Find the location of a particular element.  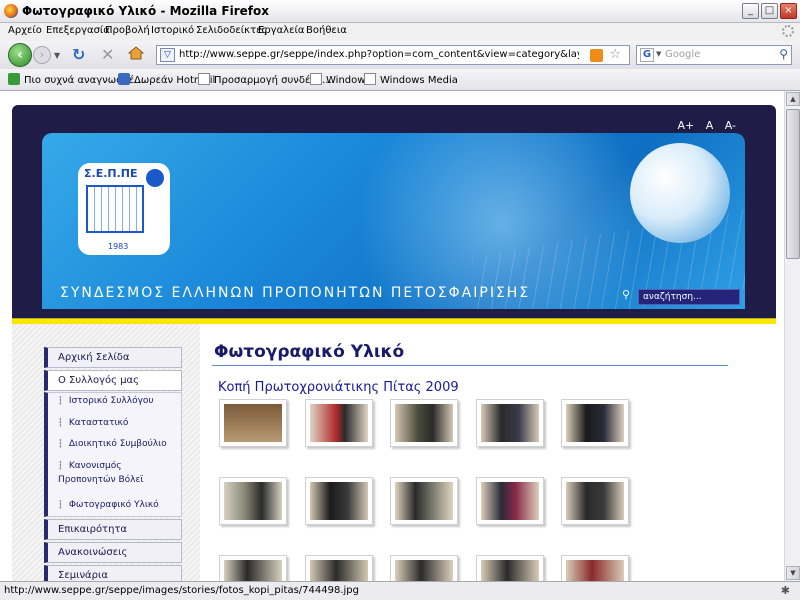

submenu-board: Διοικητικό Συμβούλιο is located at coordinates (118, 444).